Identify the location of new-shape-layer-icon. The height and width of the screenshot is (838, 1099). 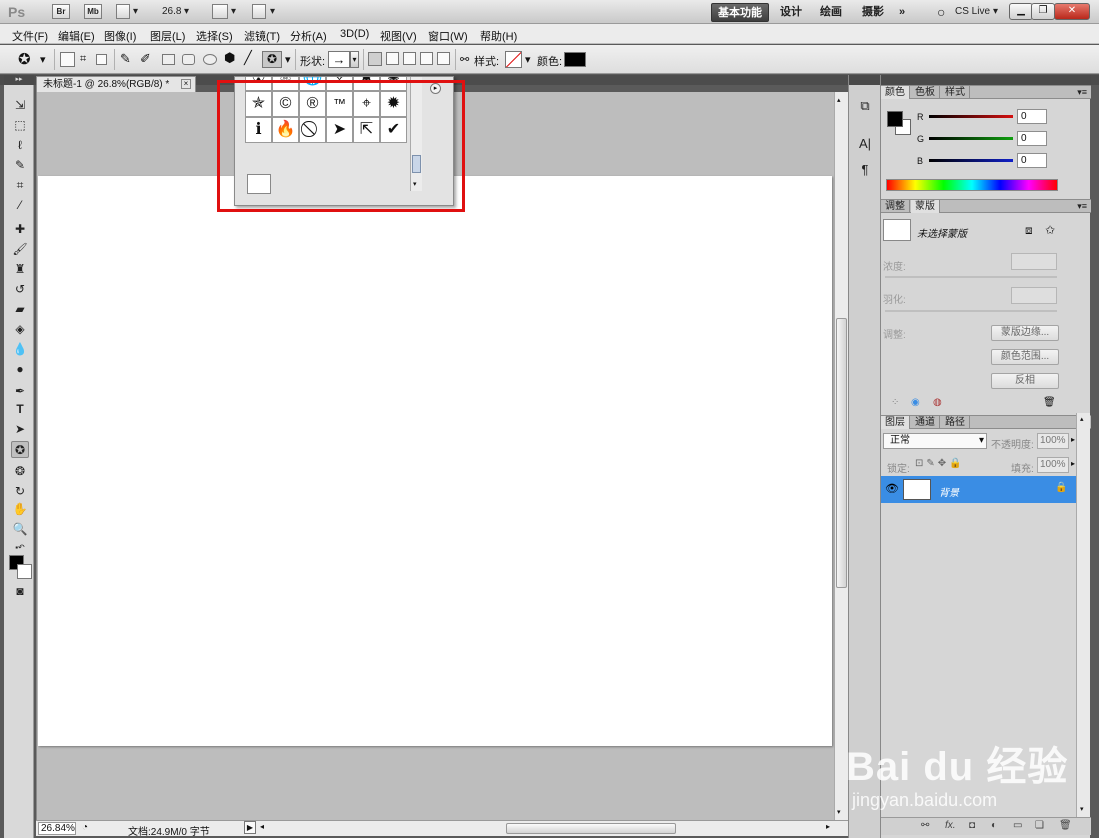
(375, 59).